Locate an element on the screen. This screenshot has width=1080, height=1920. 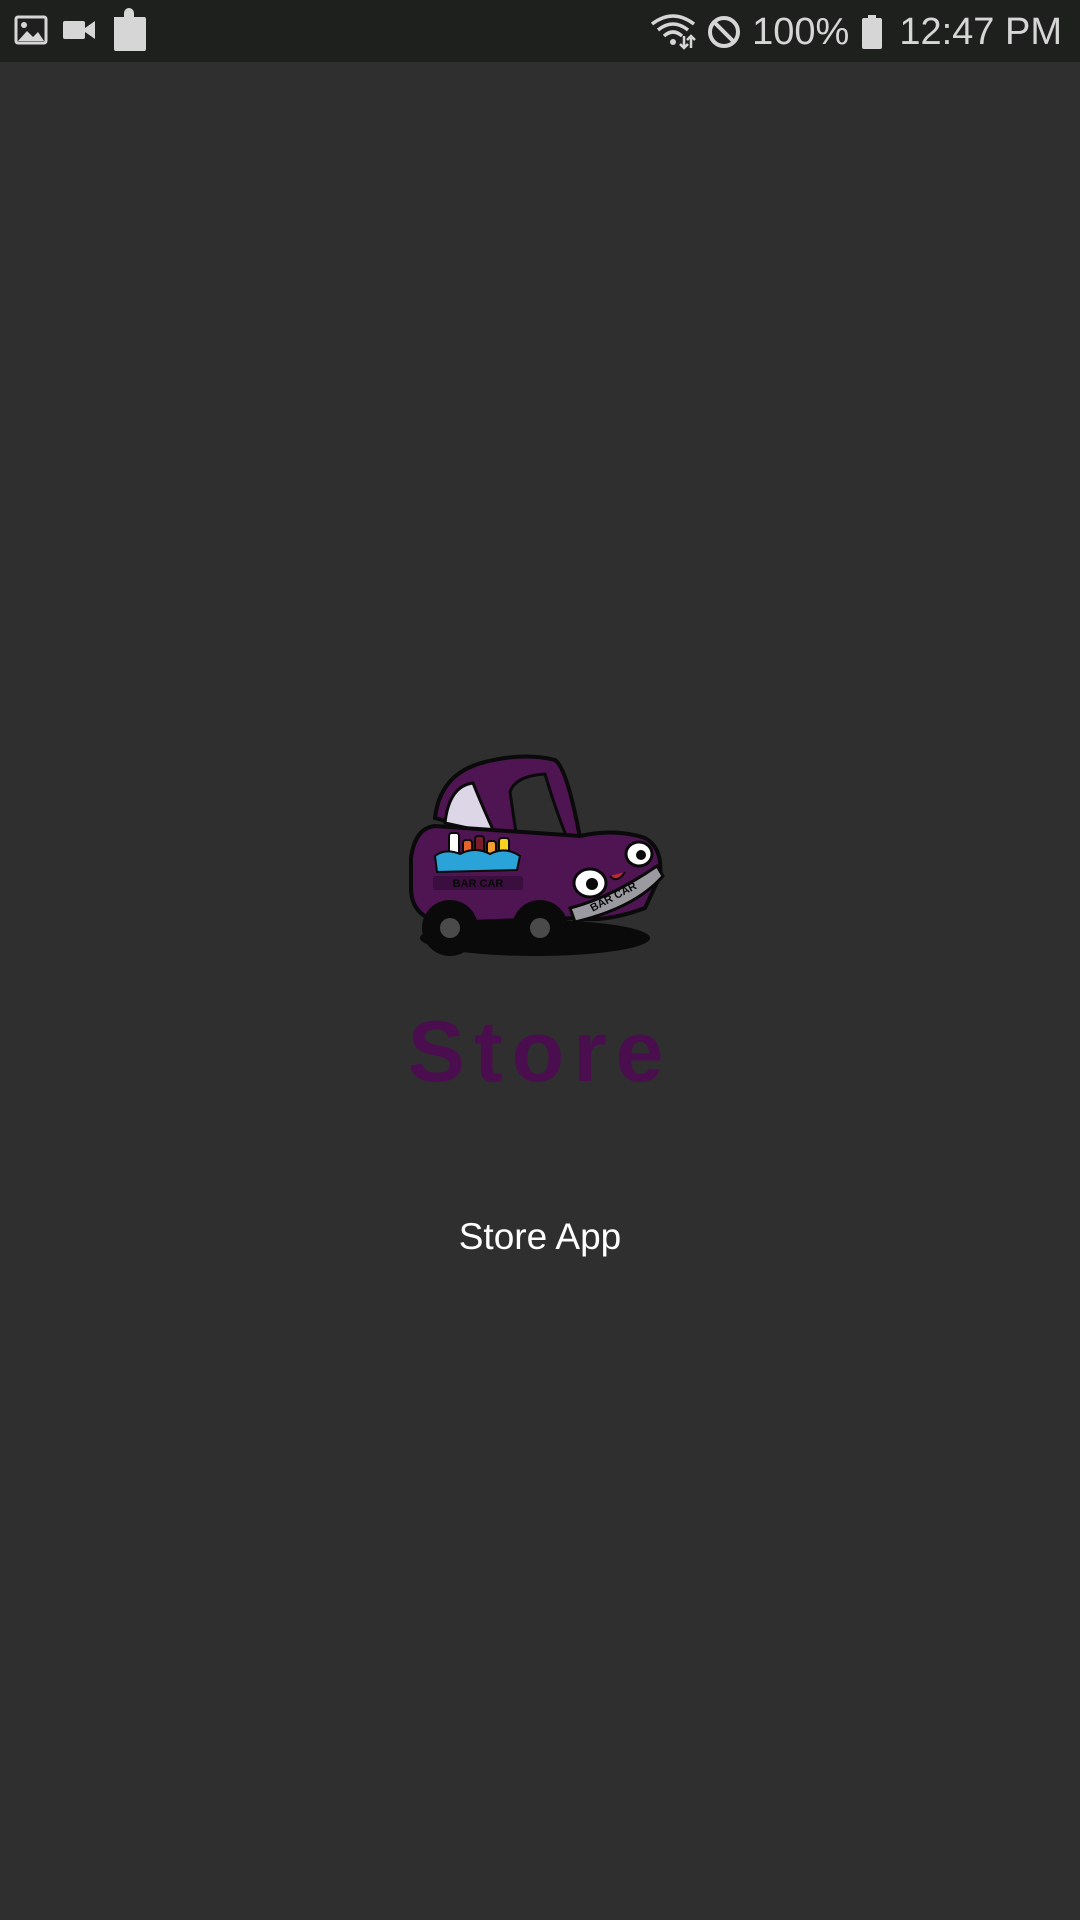
puzzle-piece-icon is located at coordinates (130, 32).